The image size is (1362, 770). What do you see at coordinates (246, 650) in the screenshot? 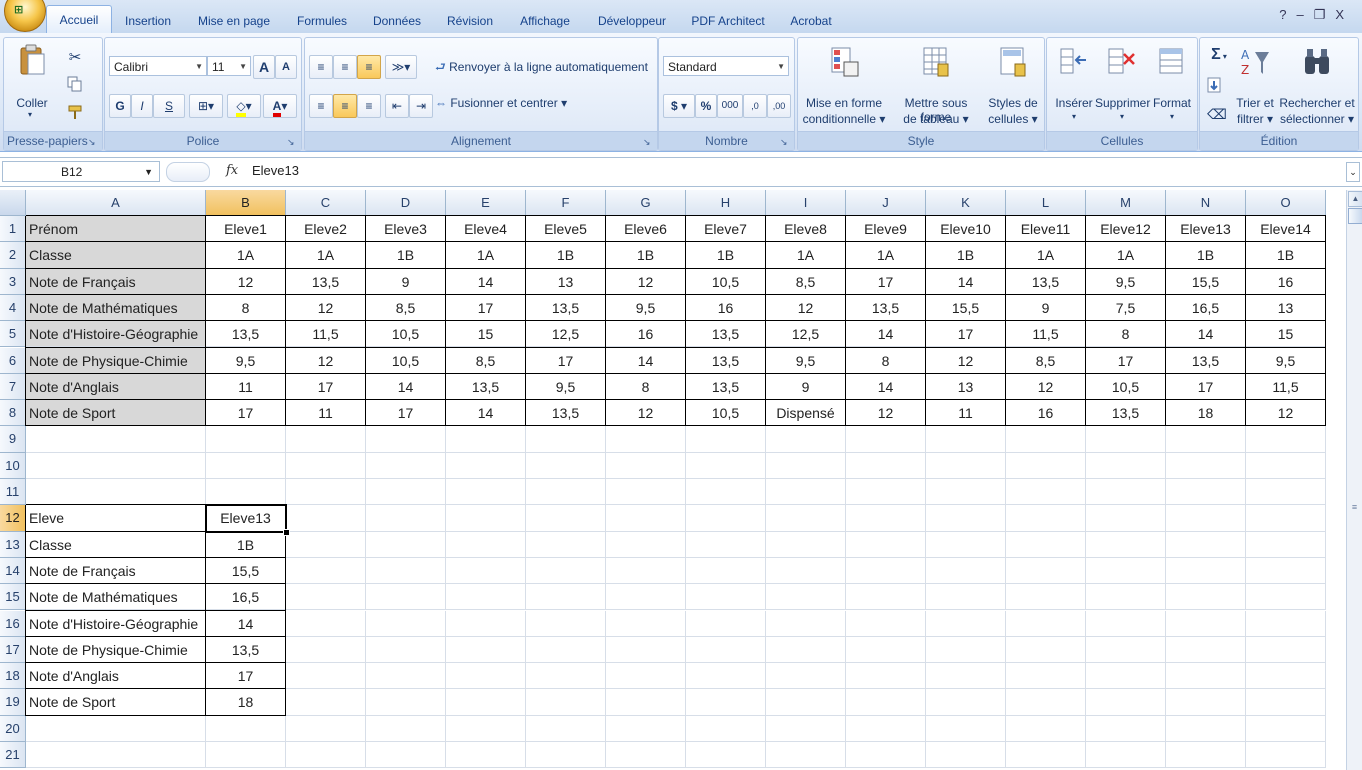
I see `cell-B17: 13,5` at bounding box center [246, 650].